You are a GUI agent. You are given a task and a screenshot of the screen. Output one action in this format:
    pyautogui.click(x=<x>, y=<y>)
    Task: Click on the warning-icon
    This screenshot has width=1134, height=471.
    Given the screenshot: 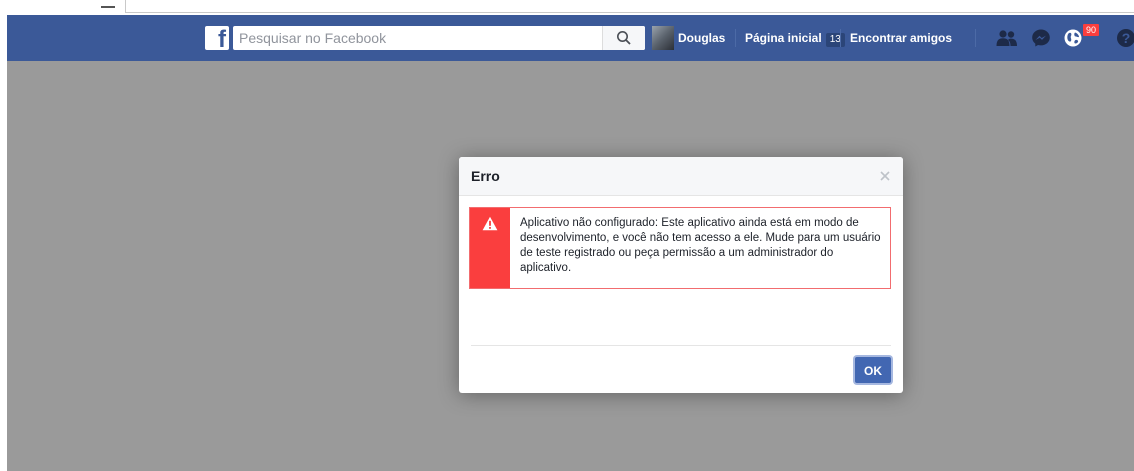 What is the action you would take?
    pyautogui.click(x=490, y=223)
    